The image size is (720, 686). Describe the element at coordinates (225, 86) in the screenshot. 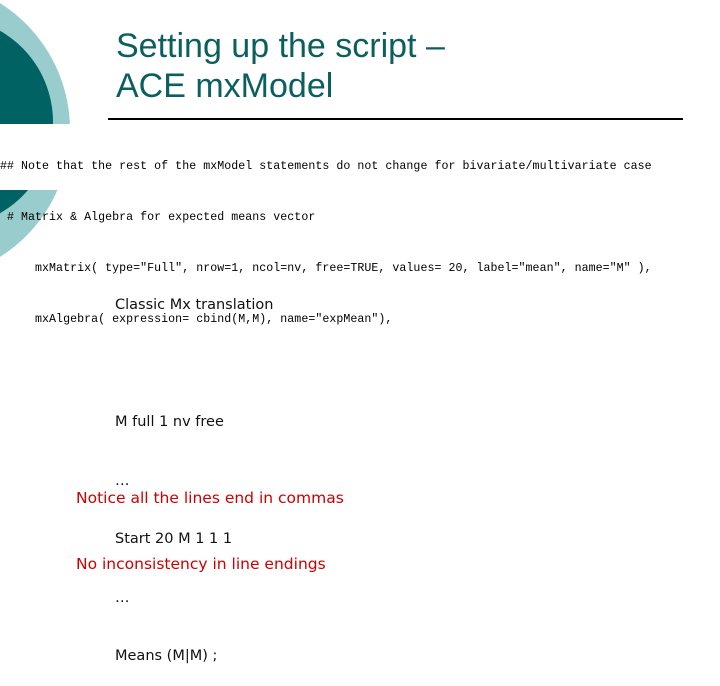

I see `title-line-2: ACE mxModel` at that location.